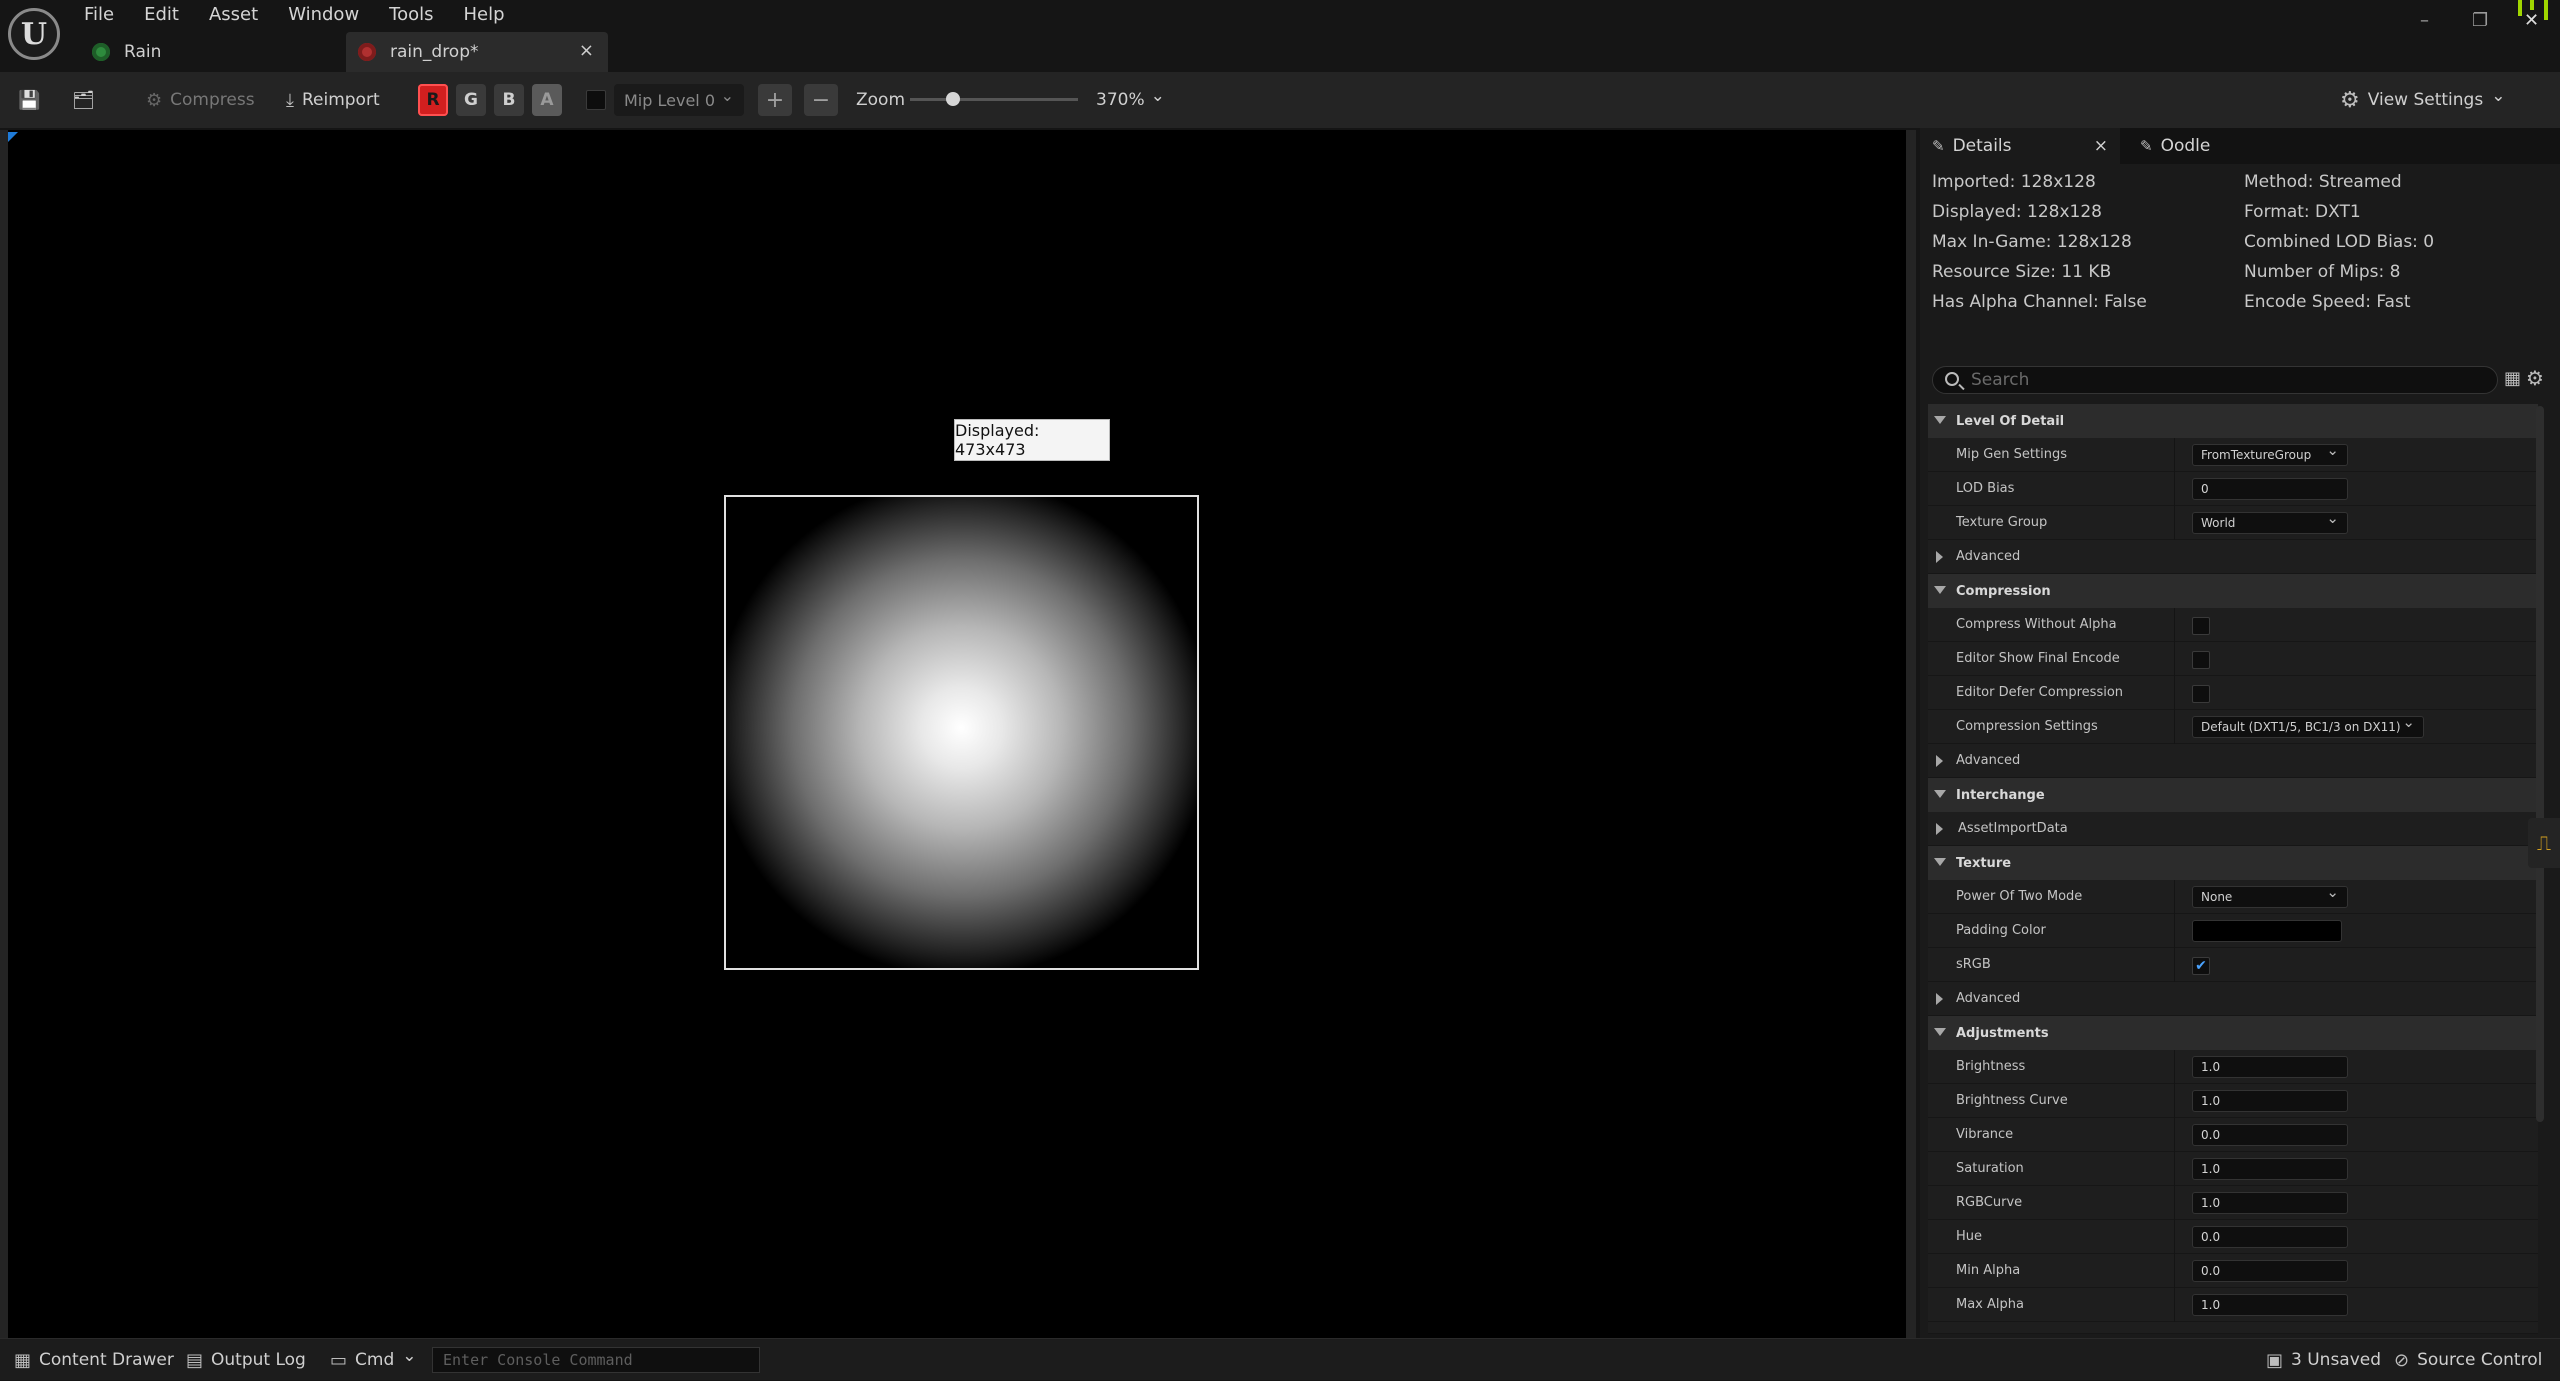 This screenshot has height=1381, width=2560. Describe the element at coordinates (2233, 421) in the screenshot. I see `category-level-of-detail: Level Of Detail` at that location.